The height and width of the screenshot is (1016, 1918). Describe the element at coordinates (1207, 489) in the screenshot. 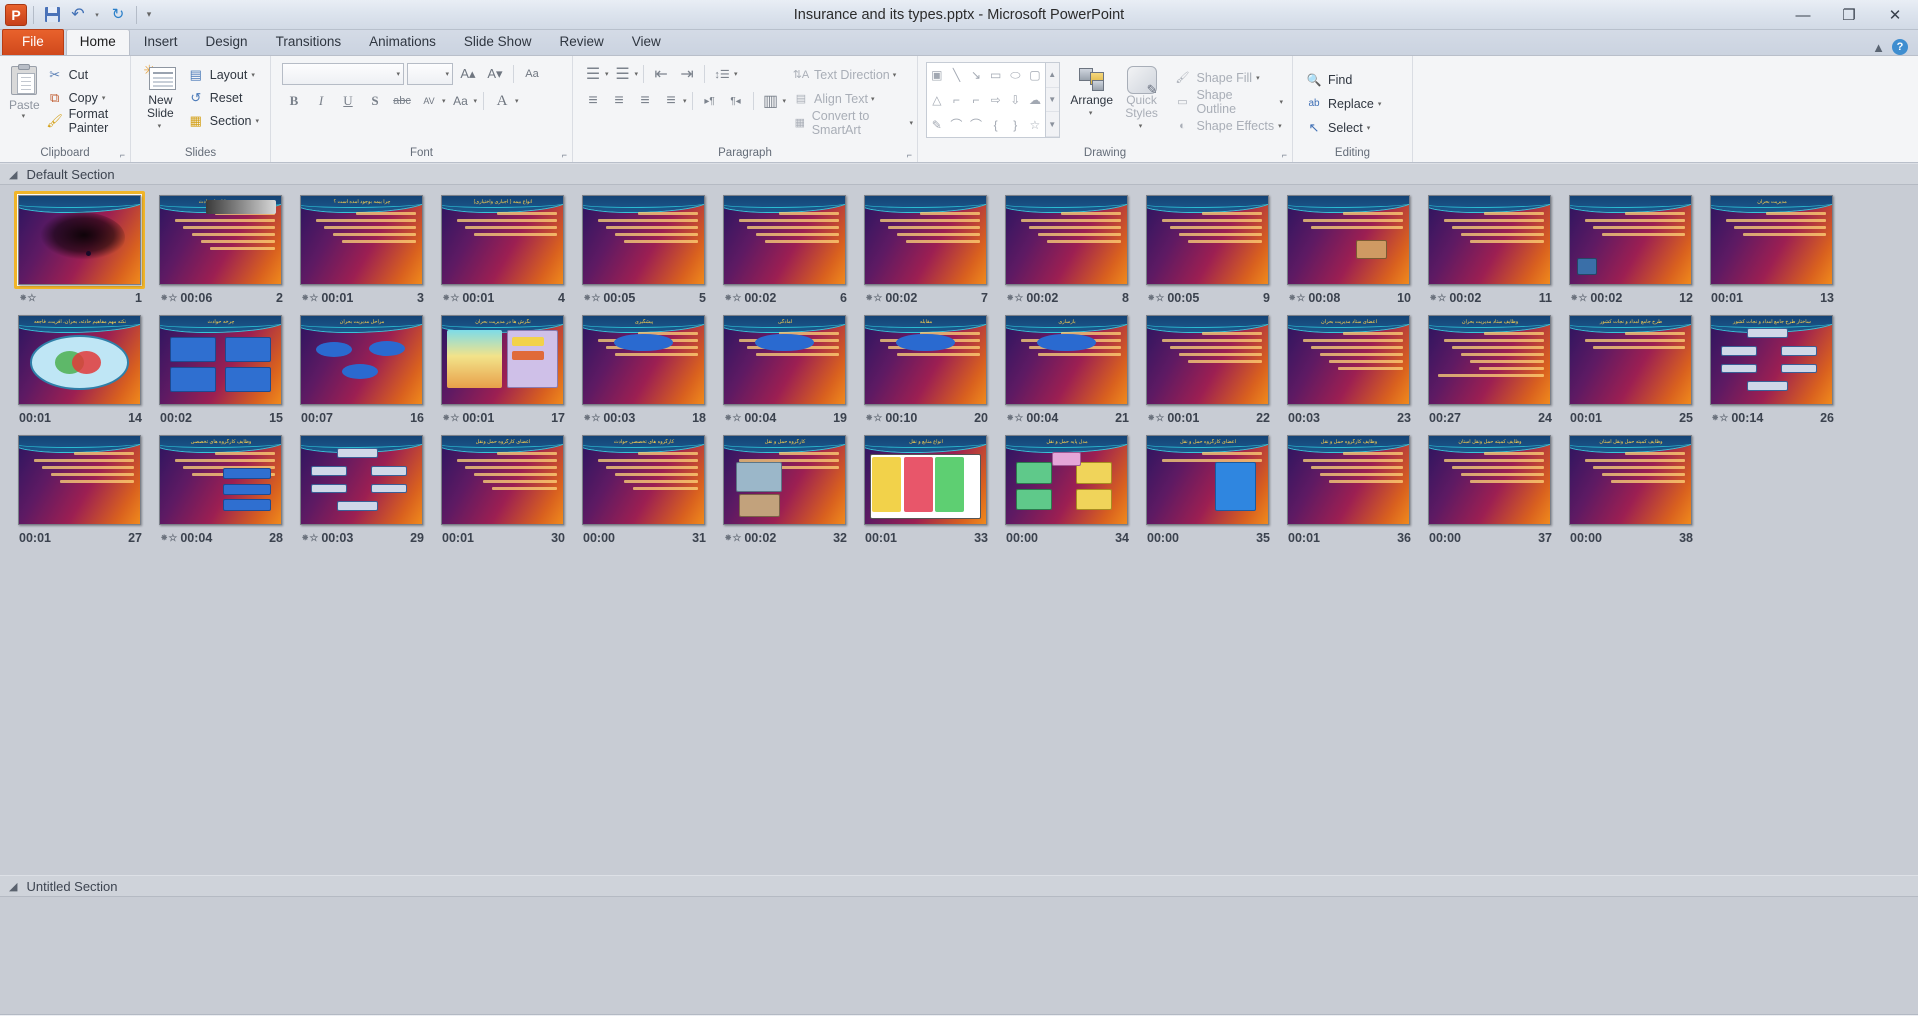

I see `slide-cell: اعضای کارگروه حمل و نقل 00:00 35` at that location.